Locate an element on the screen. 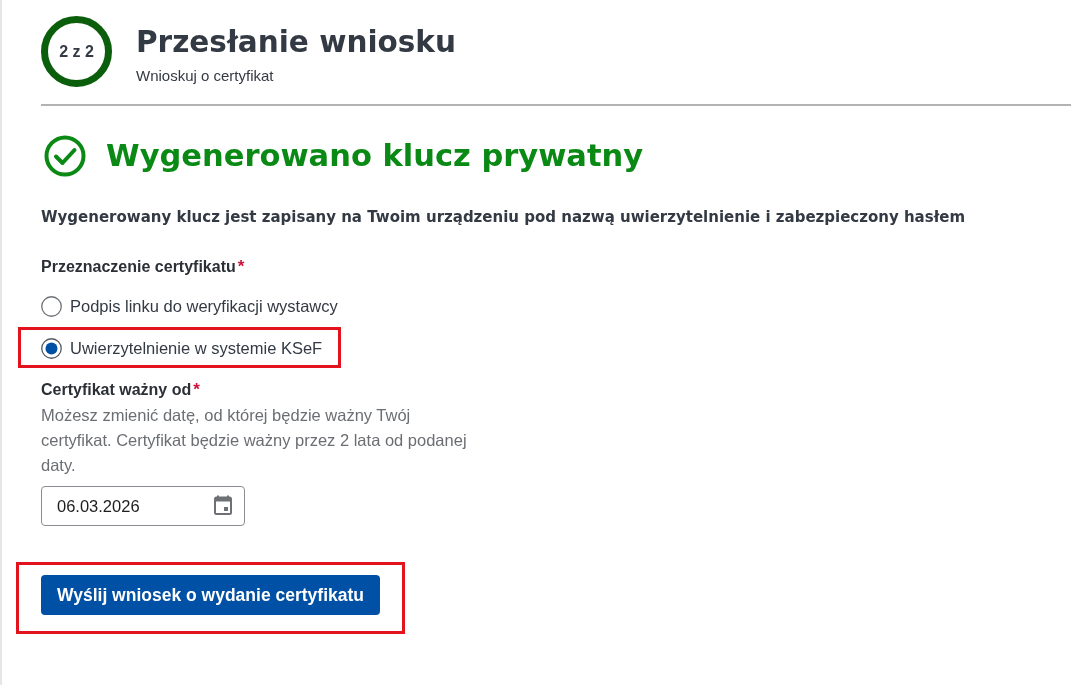 Image resolution: width=1071 pixels, height=685 pixels. submit-button: Wyślij wniosek o wydanie certyfikatu is located at coordinates (210, 595).